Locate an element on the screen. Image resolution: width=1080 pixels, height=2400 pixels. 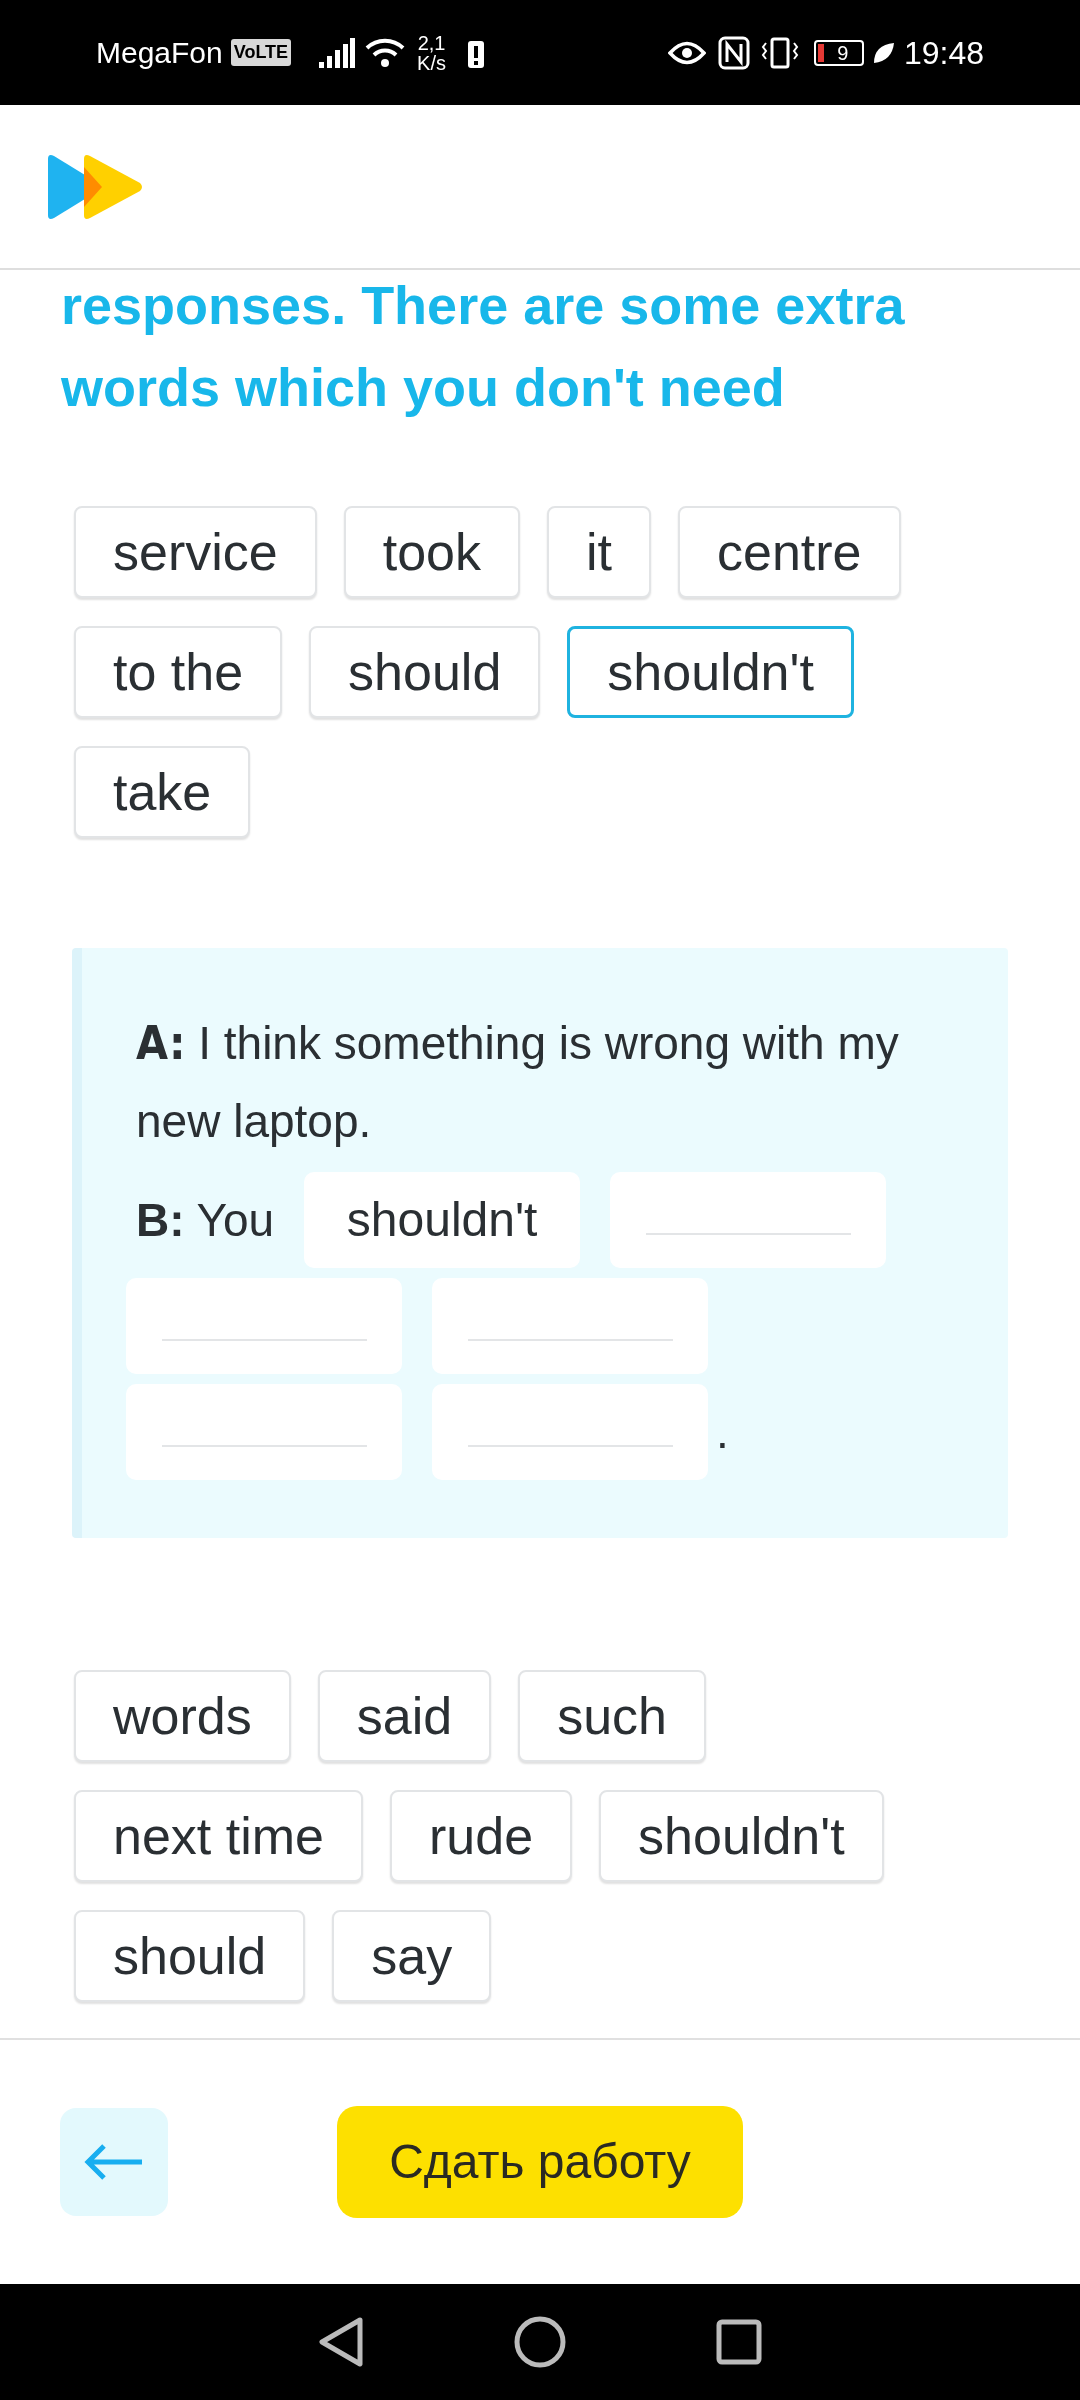
word-chip: centre is located at coordinates (789, 552).